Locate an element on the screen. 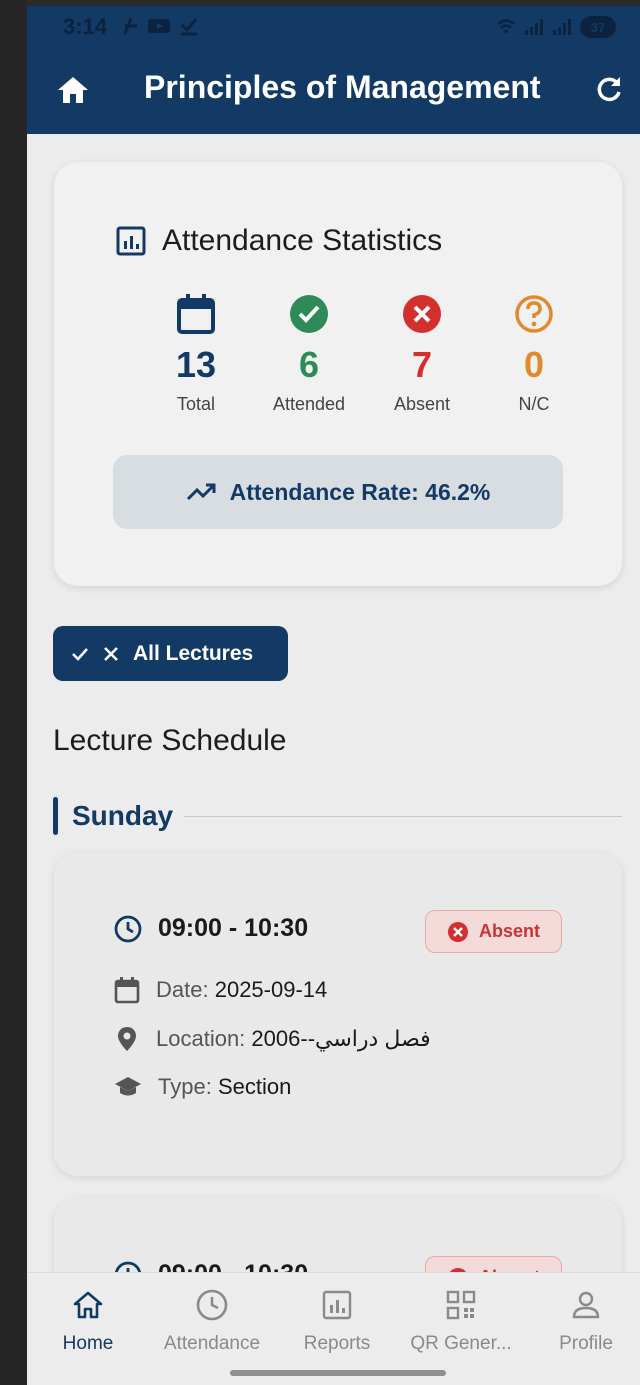 This screenshot has width=640, height=1385. stat-absent: 7 Absent is located at coordinates (422, 353).